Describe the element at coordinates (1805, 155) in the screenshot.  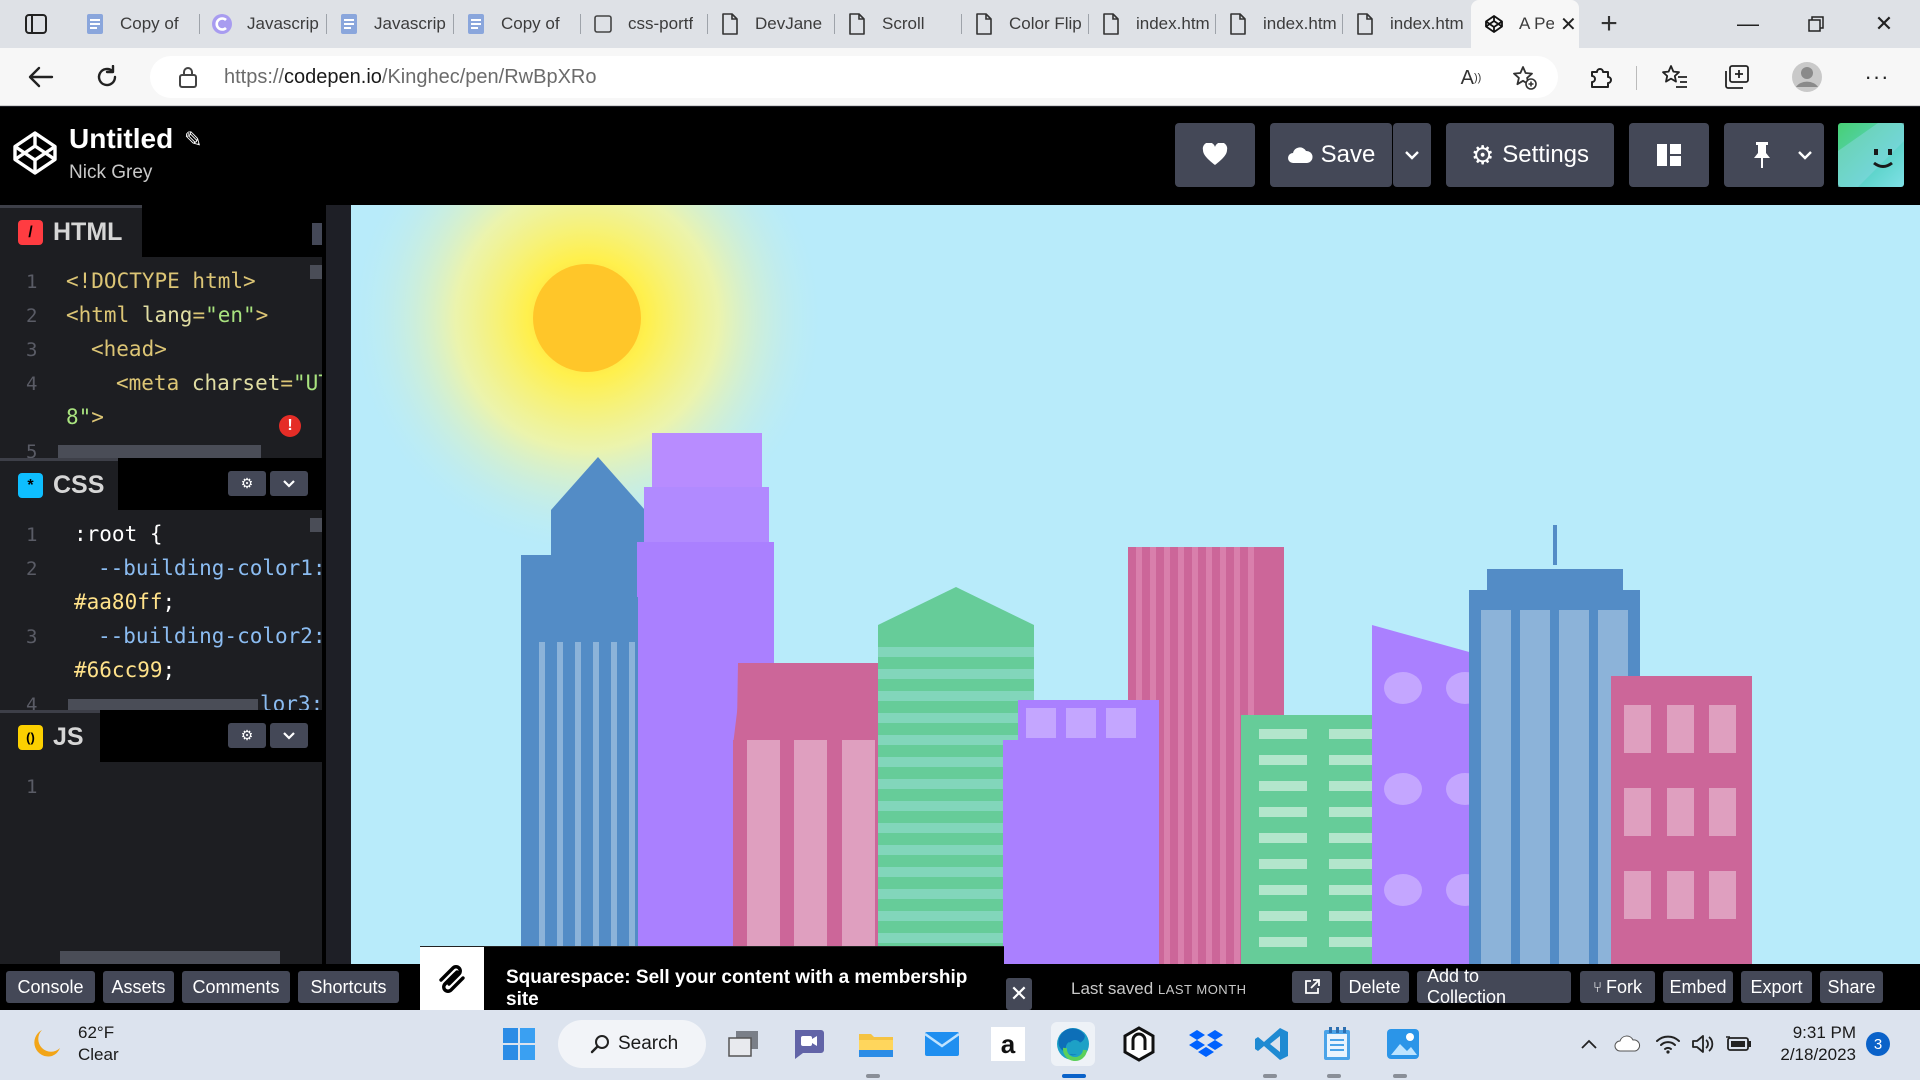
I see `pin-options-dropdown` at that location.